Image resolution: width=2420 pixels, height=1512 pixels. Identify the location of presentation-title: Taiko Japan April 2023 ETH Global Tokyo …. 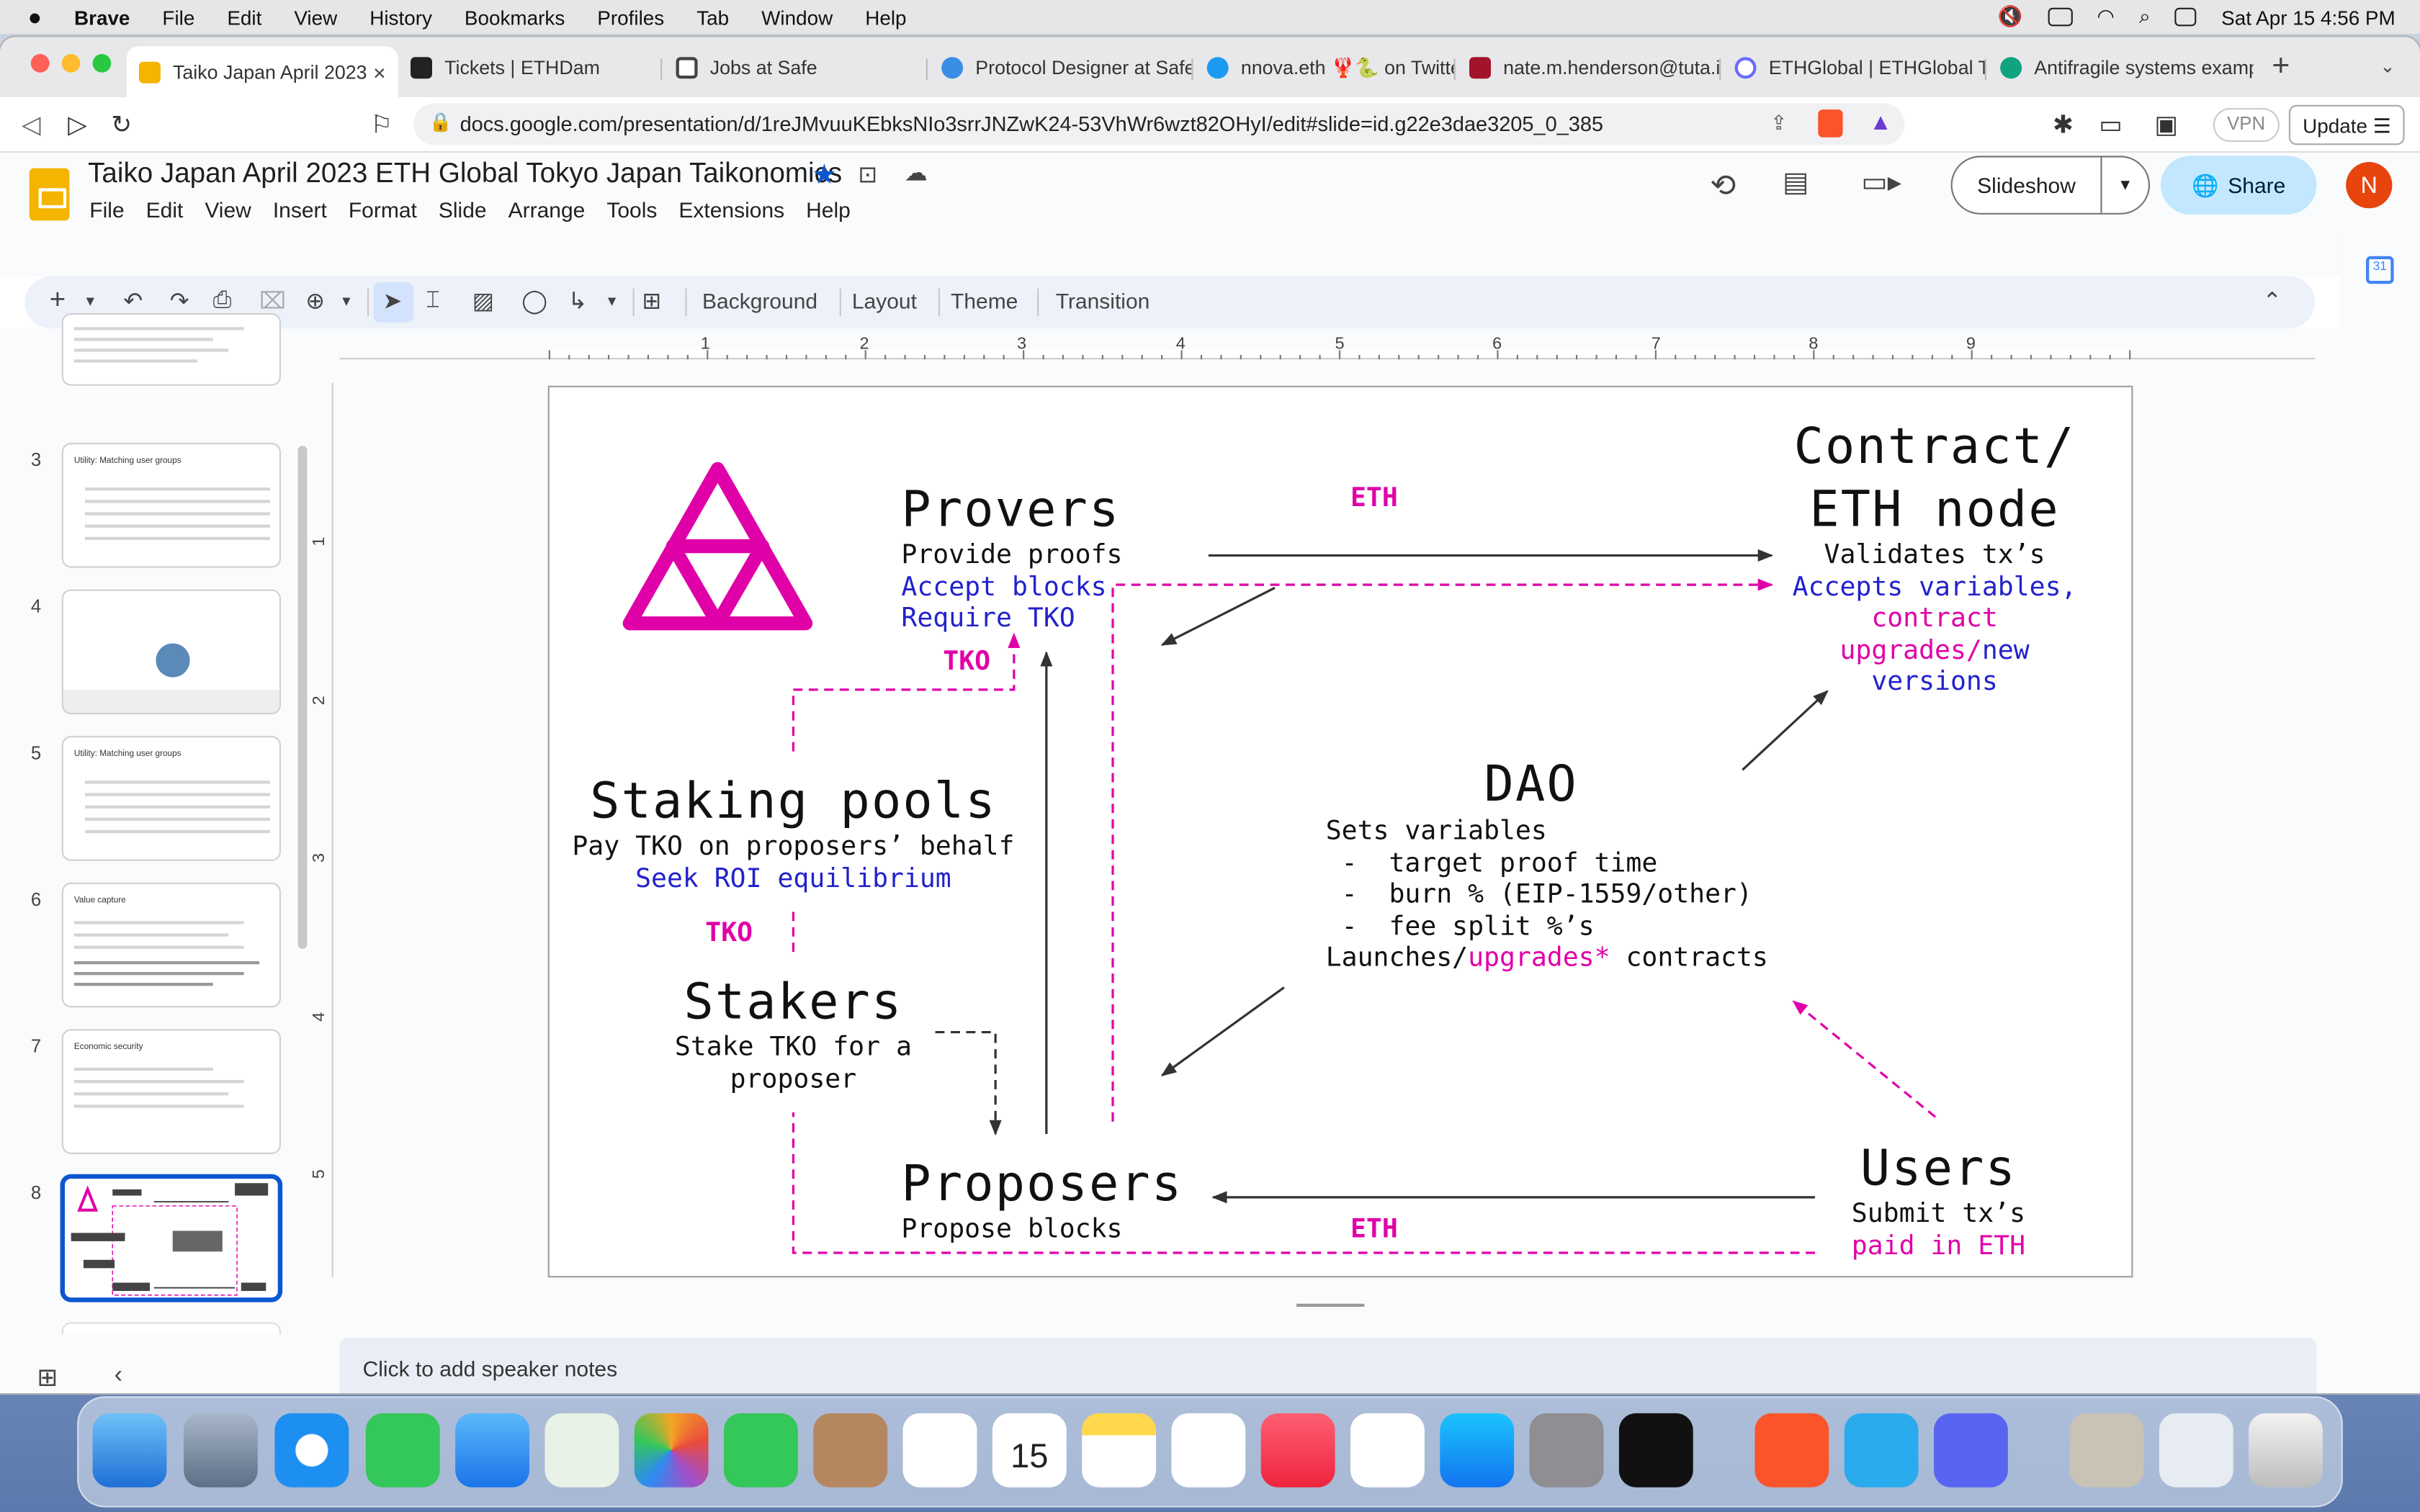
(465, 174).